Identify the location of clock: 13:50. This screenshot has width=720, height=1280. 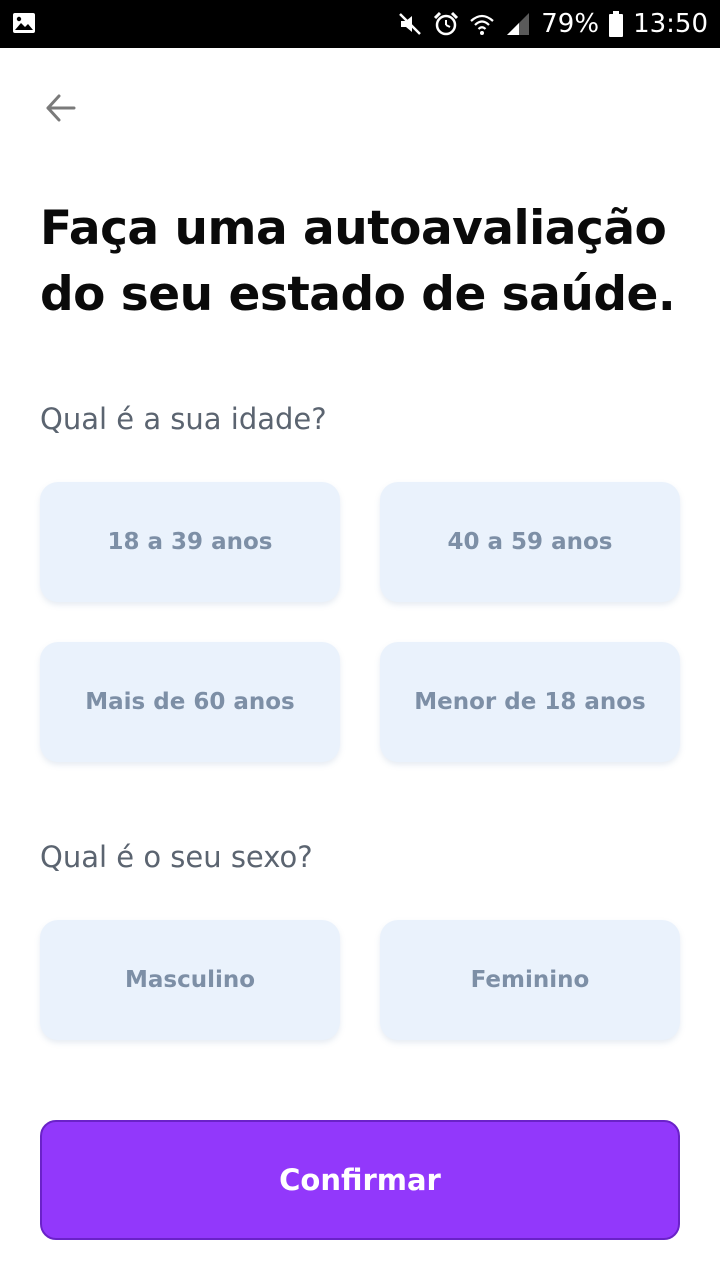
(670, 24).